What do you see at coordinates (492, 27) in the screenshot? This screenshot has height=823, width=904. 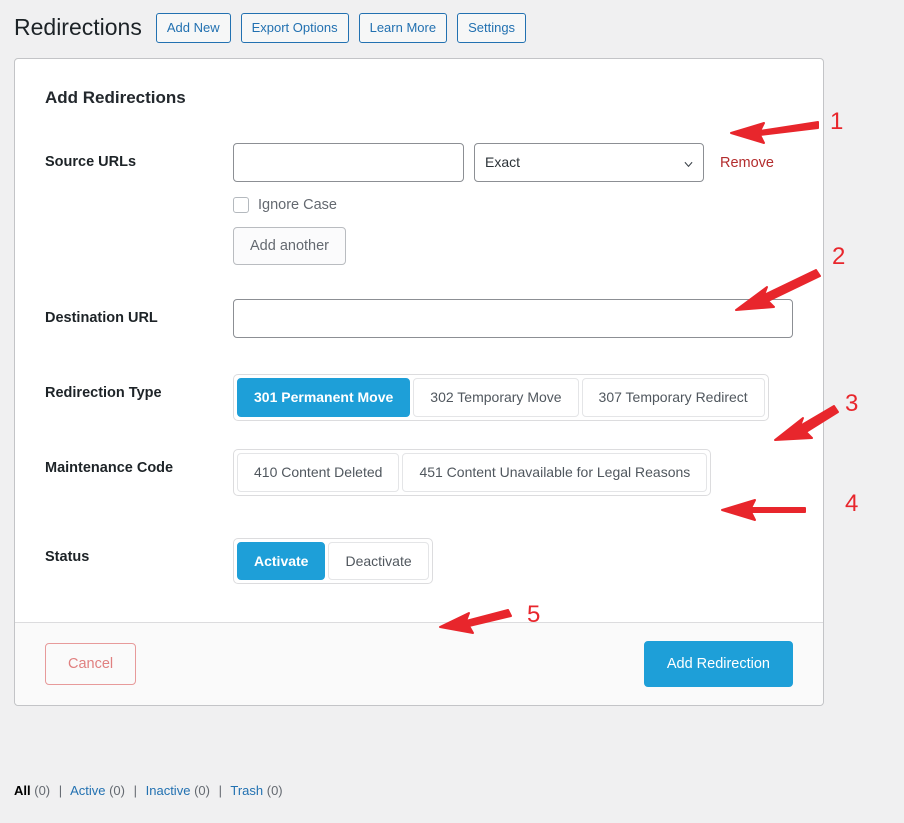 I see `settings-button: Settings` at bounding box center [492, 27].